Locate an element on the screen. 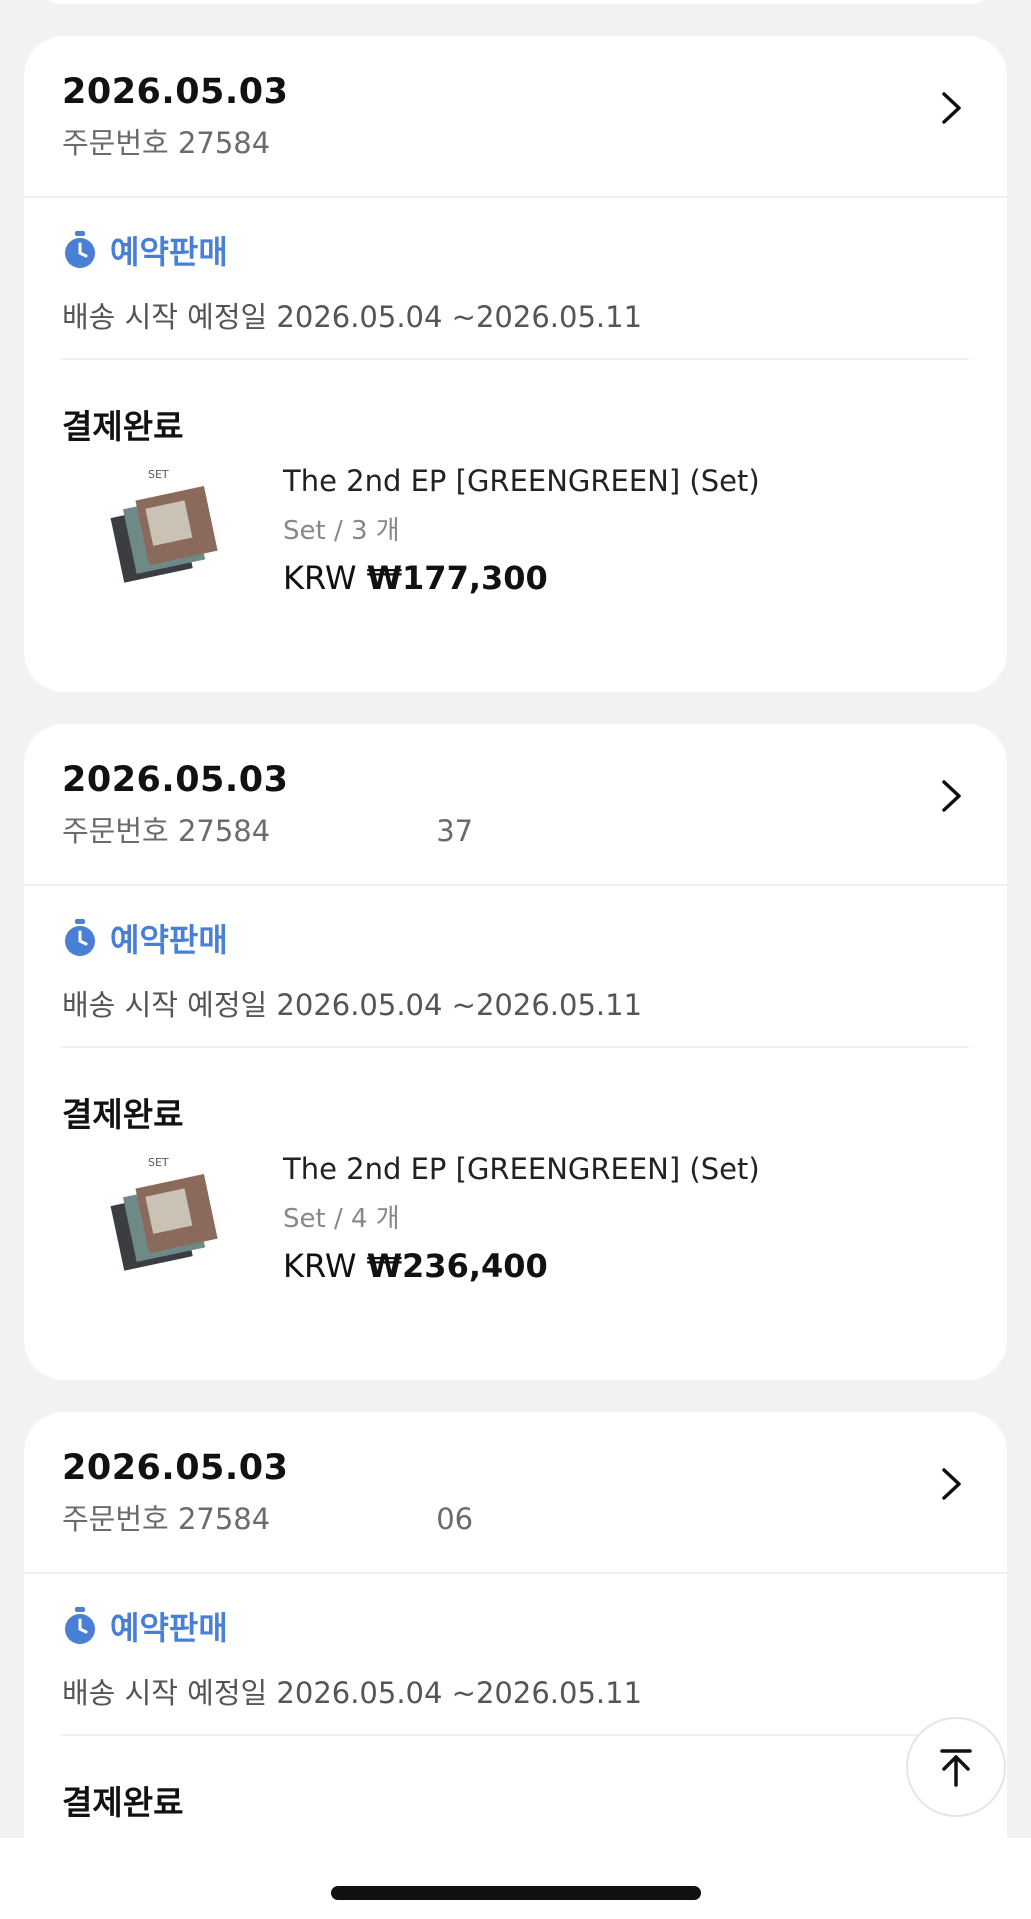 This screenshot has height=1919, width=1031. product-price: KRW ₩177,300 is located at coordinates (521, 578).